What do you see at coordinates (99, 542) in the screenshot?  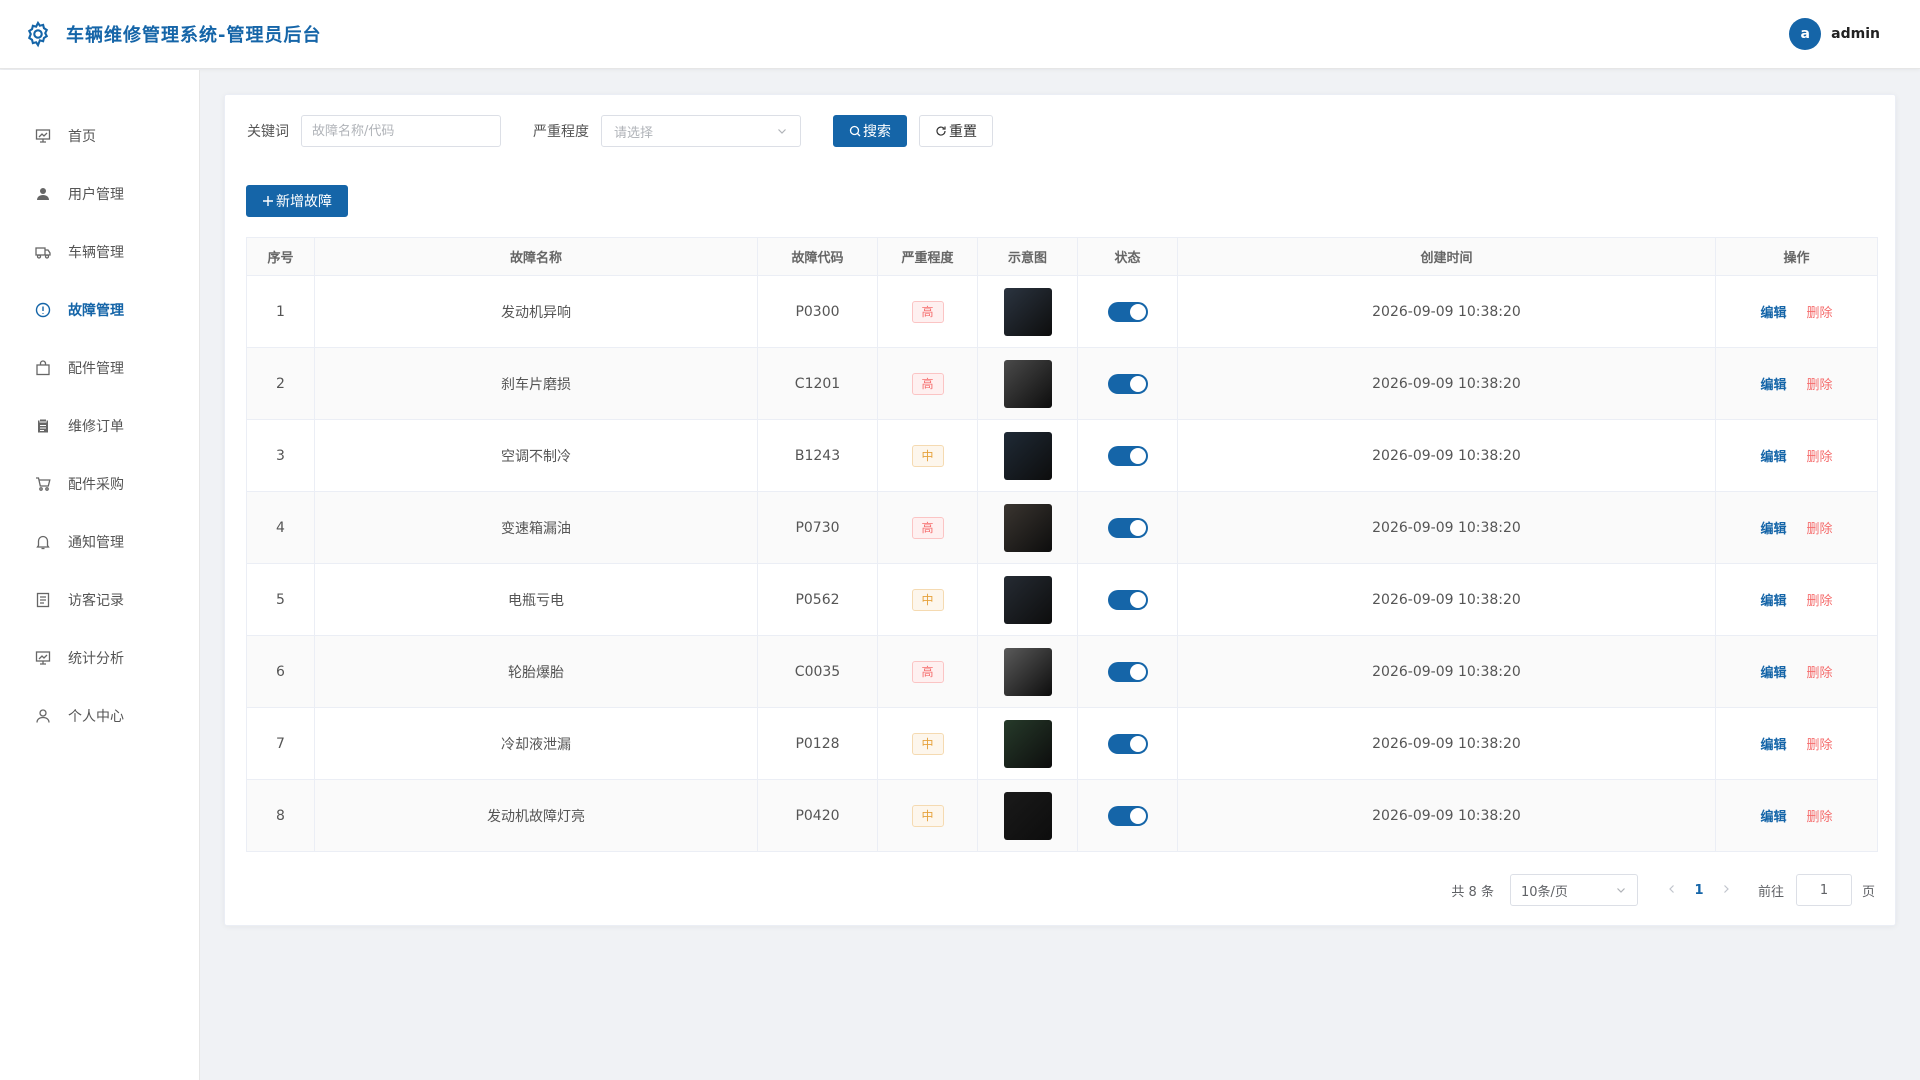 I see `sidebar-item-notifications: 通知管理` at bounding box center [99, 542].